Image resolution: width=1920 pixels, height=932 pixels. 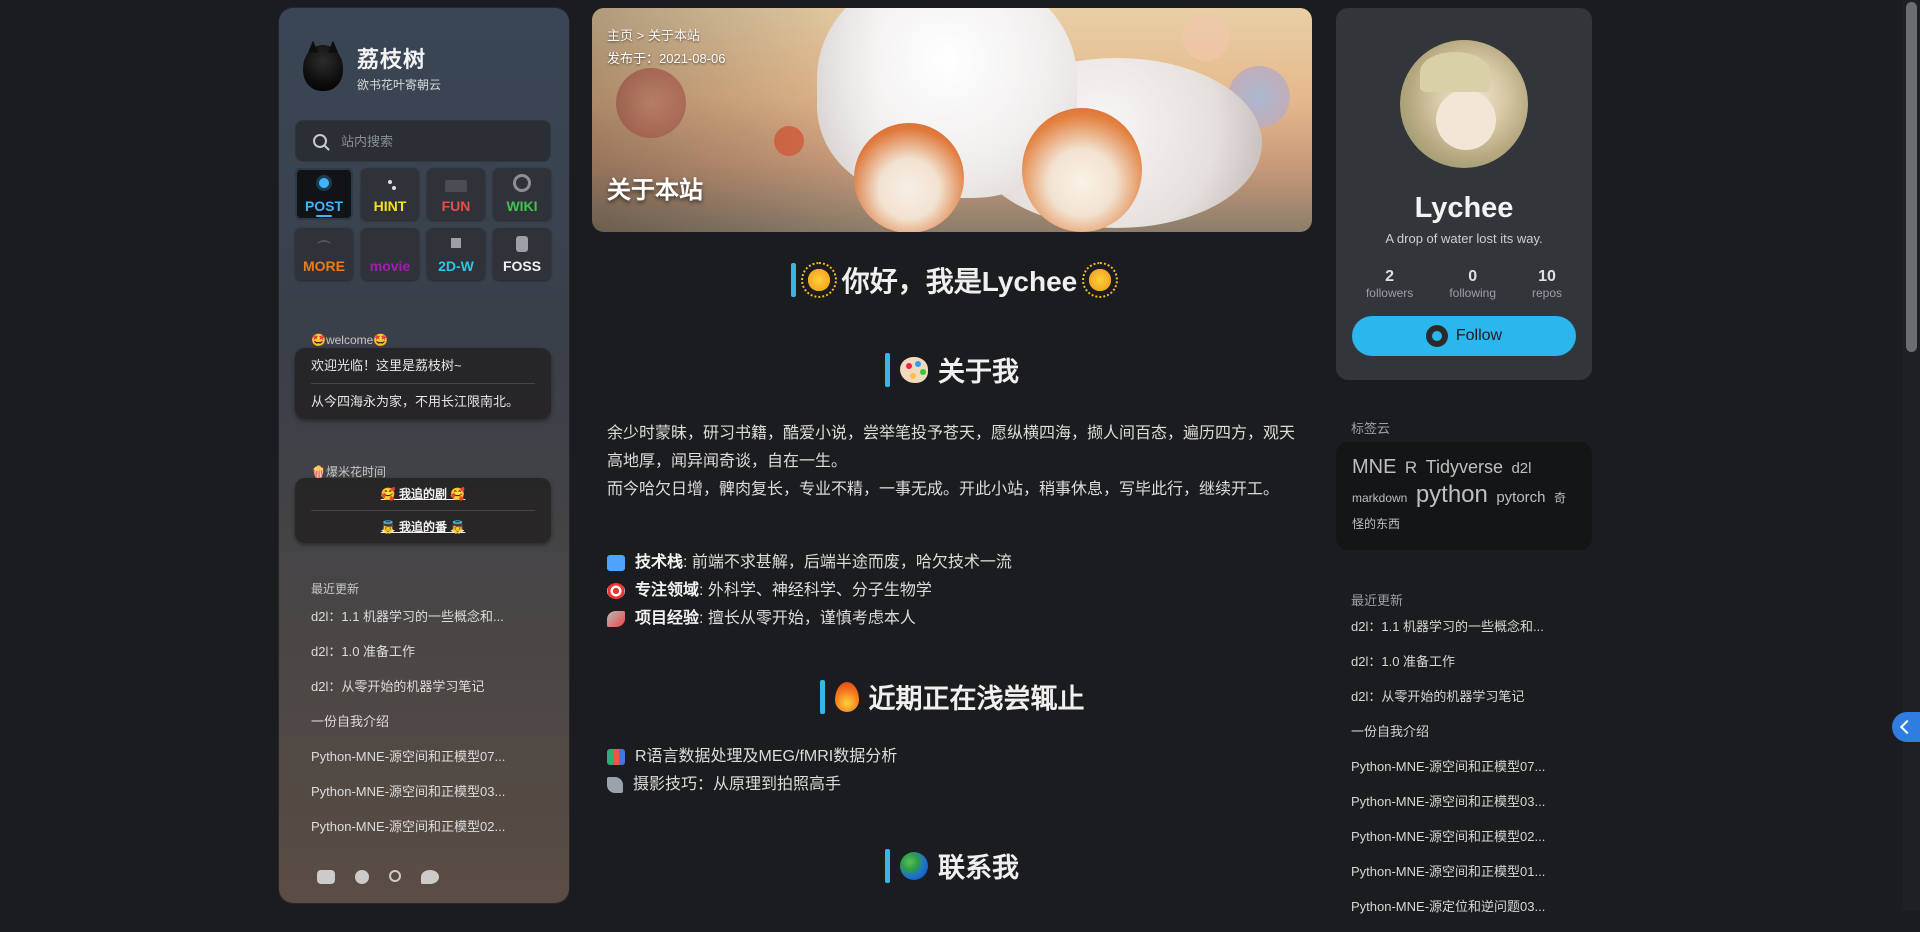 I want to click on settings-icon, so click(x=395, y=876).